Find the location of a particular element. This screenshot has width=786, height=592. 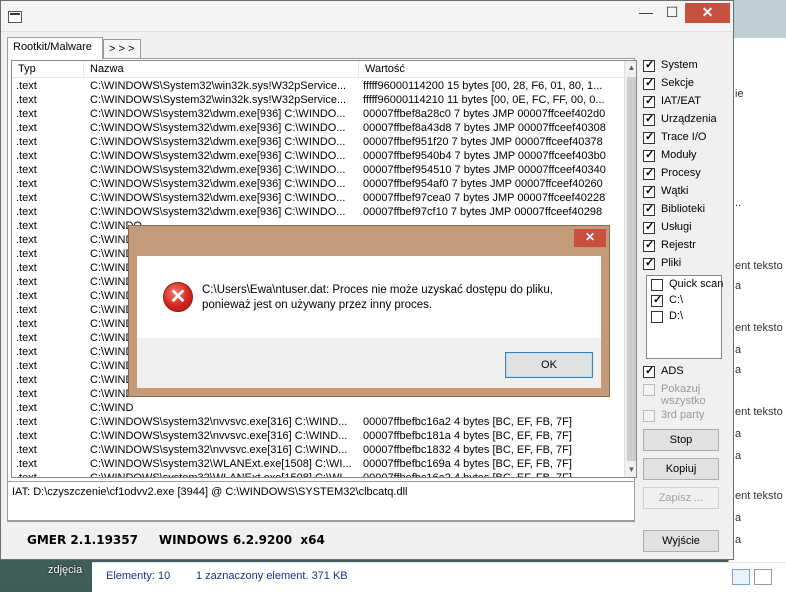

checkbox-option-7: Wątki is located at coordinates (687, 192).